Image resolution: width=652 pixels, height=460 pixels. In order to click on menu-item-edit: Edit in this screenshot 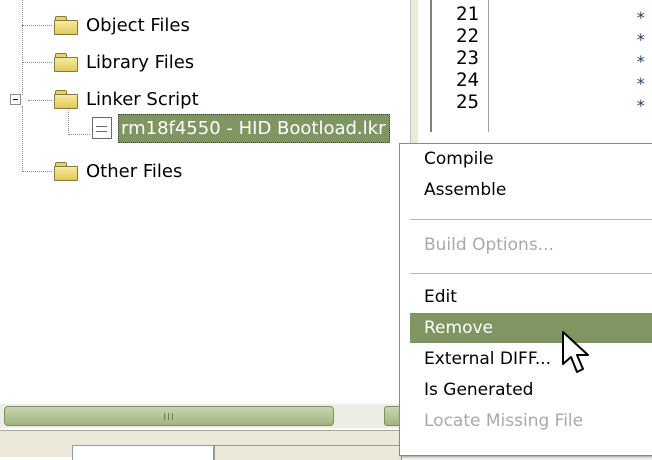, I will do `click(531, 297)`.